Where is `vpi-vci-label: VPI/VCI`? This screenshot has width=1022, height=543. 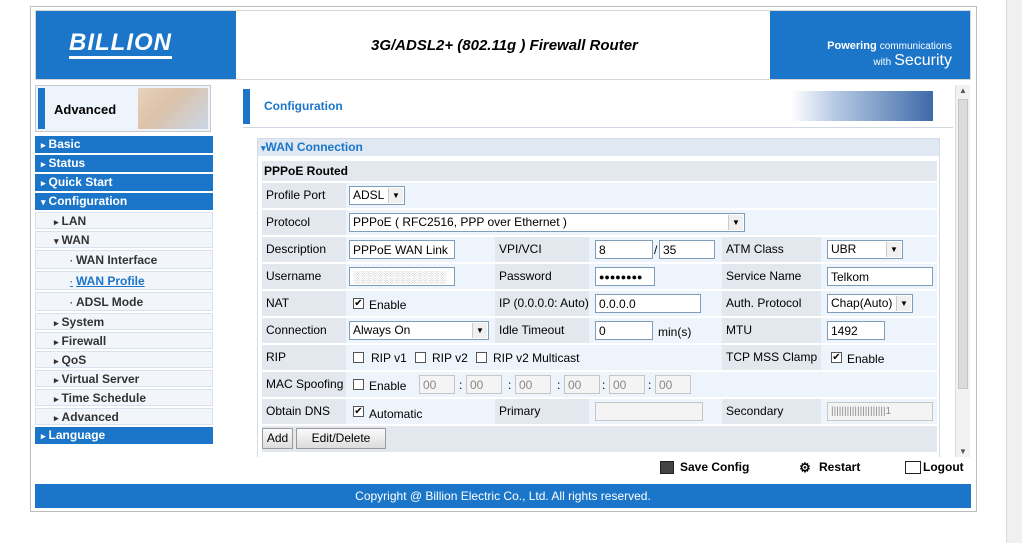 vpi-vci-label: VPI/VCI is located at coordinates (542, 249).